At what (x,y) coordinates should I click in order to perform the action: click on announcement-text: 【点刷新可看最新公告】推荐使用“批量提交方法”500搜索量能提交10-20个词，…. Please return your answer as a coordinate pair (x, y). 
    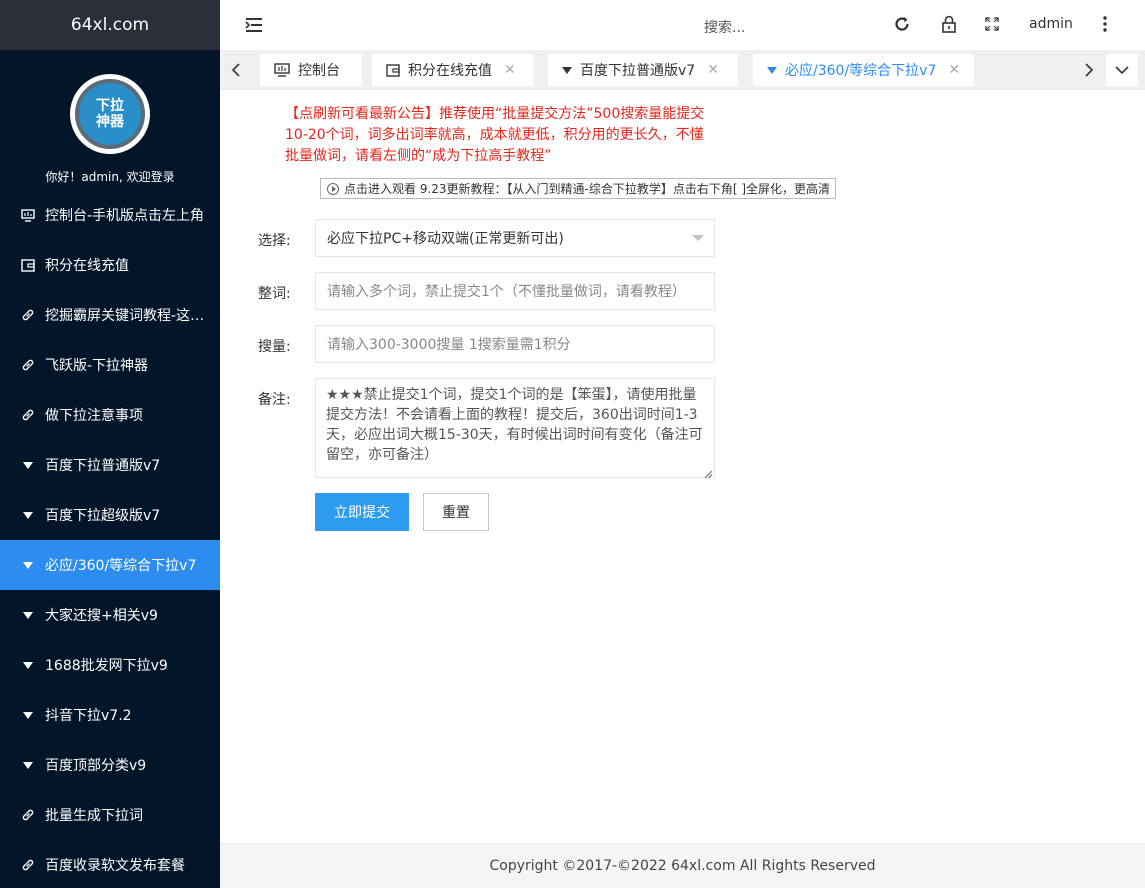
    Looking at the image, I should click on (495, 135).